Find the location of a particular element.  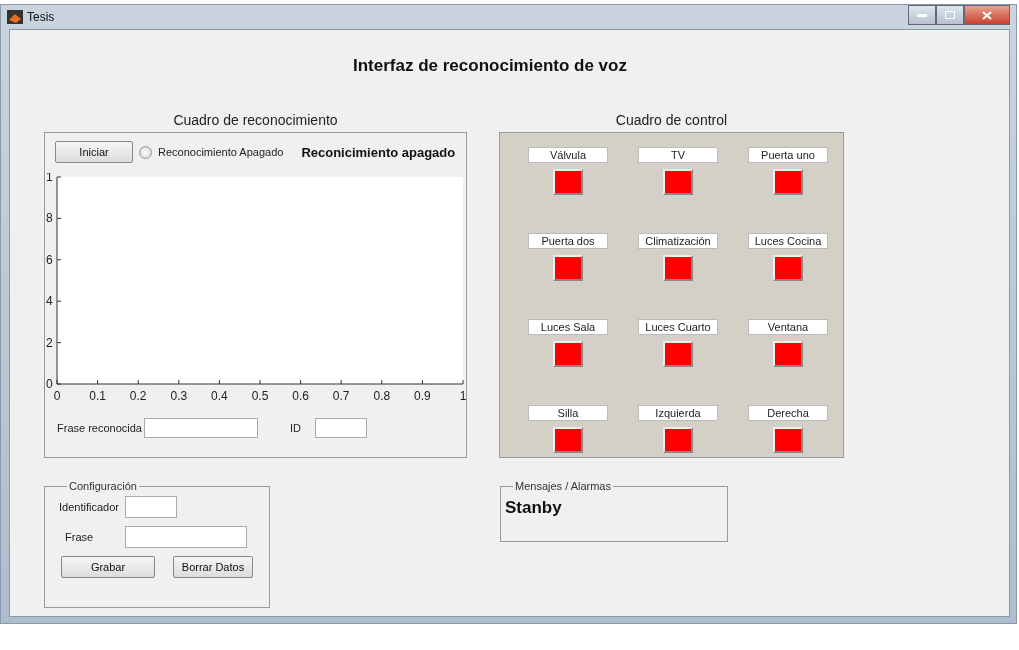

field-label: ID is located at coordinates (295, 428).